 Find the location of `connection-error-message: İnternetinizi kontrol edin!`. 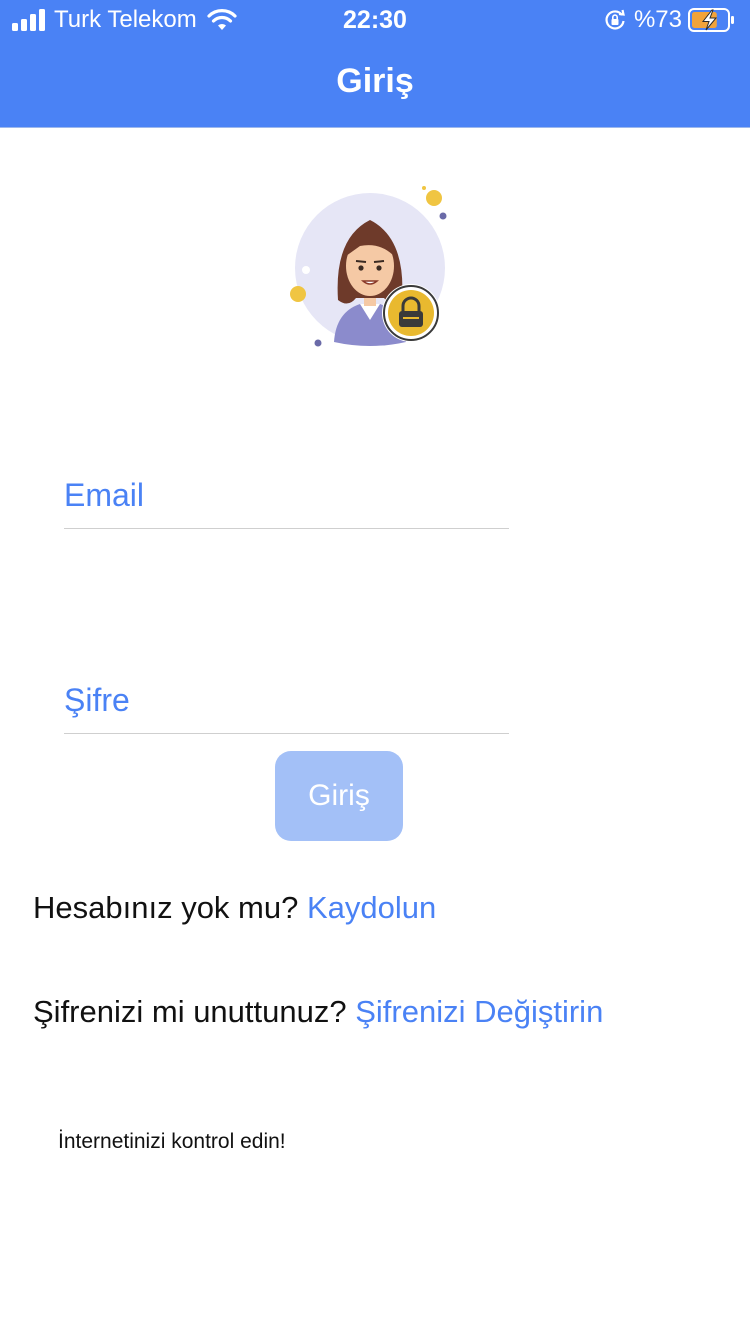

connection-error-message: İnternetinizi kontrol edin! is located at coordinates (172, 1141).